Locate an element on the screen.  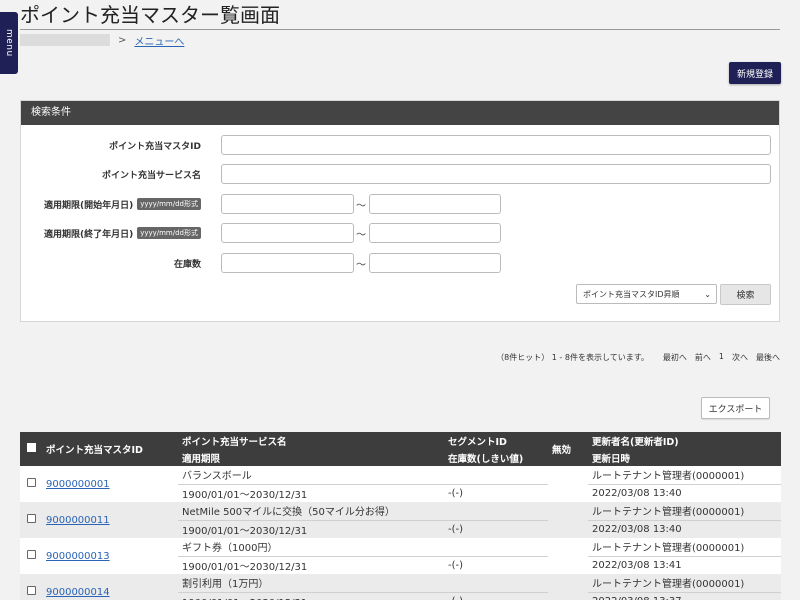
header-name: ポイント充当サービス名 is located at coordinates (311, 440).